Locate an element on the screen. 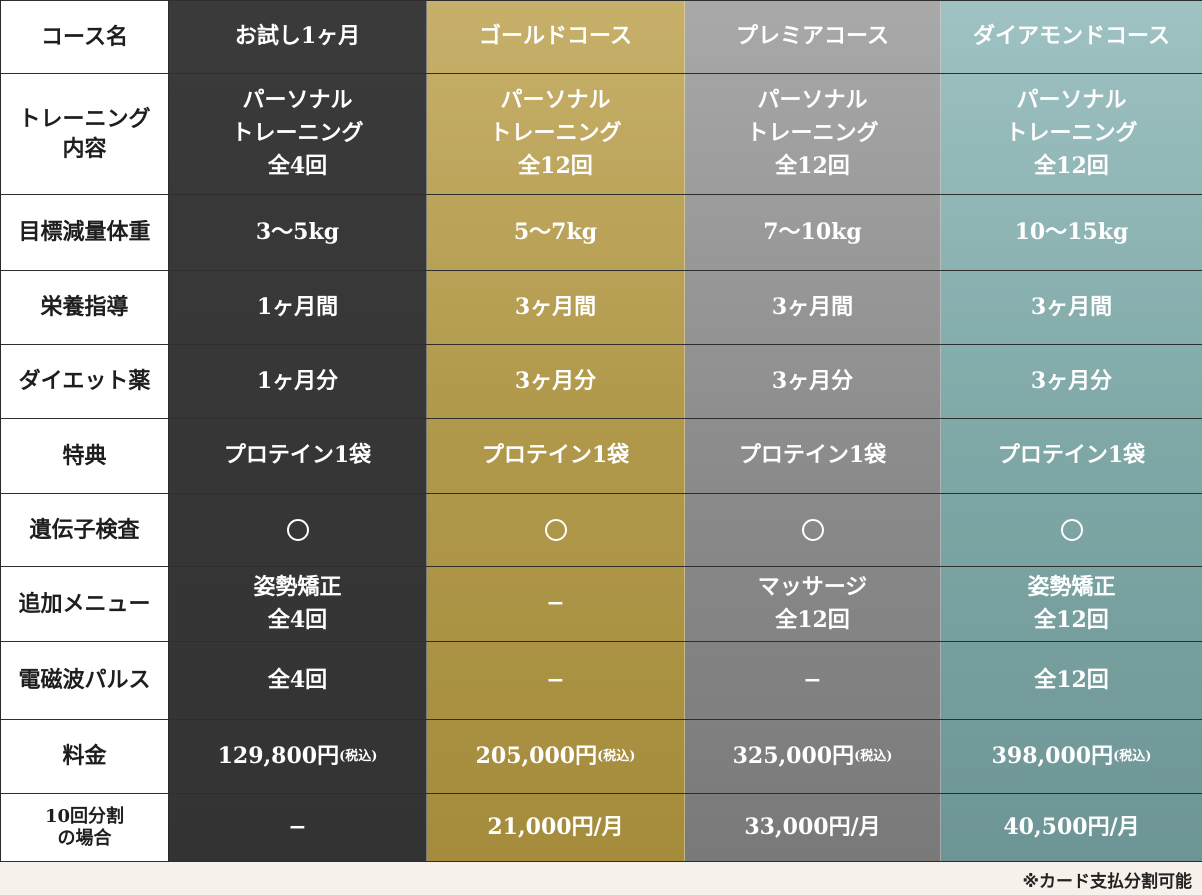  row-label: 栄養指導 is located at coordinates (84, 307).